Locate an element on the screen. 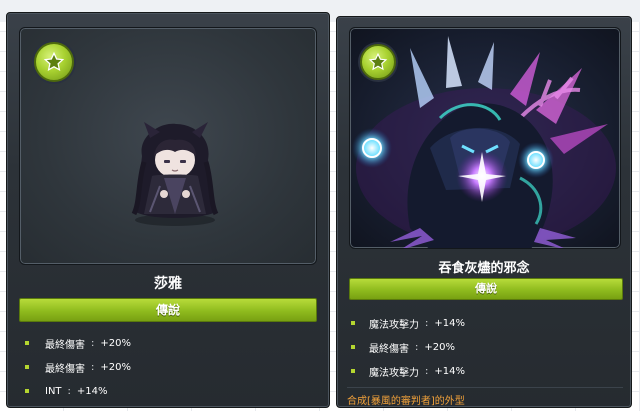 This screenshot has height=411, width=640. chibi-character-icon is located at coordinates (175, 172).